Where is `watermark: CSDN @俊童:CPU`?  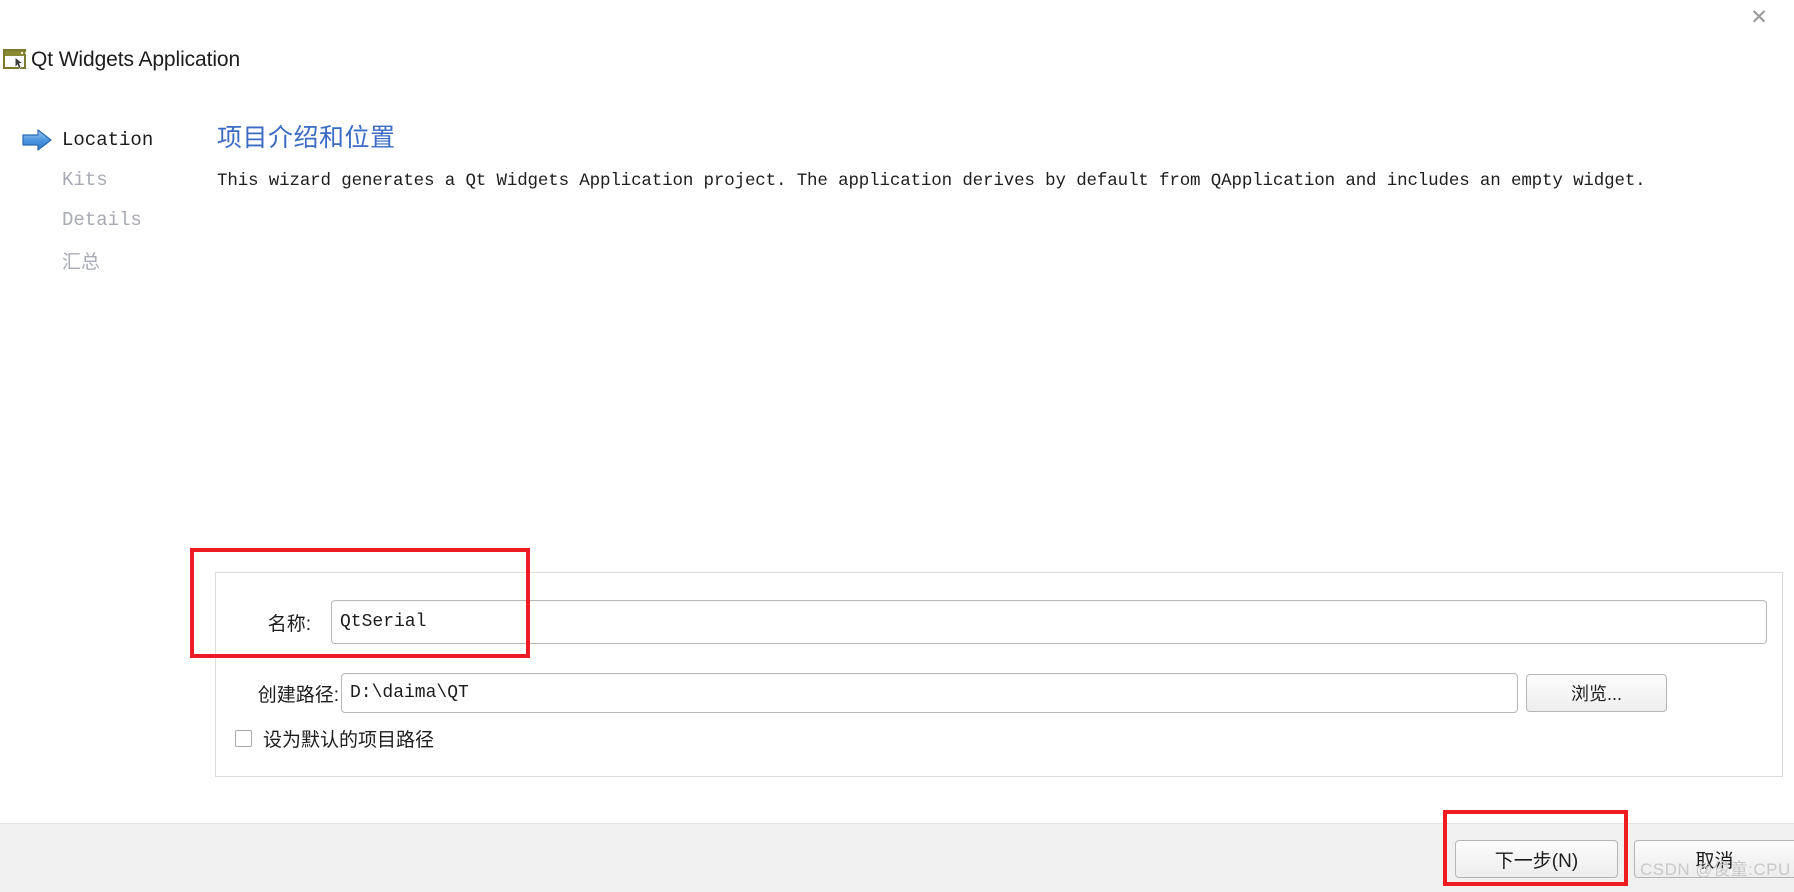
watermark: CSDN @俊童:CPU is located at coordinates (1715, 869).